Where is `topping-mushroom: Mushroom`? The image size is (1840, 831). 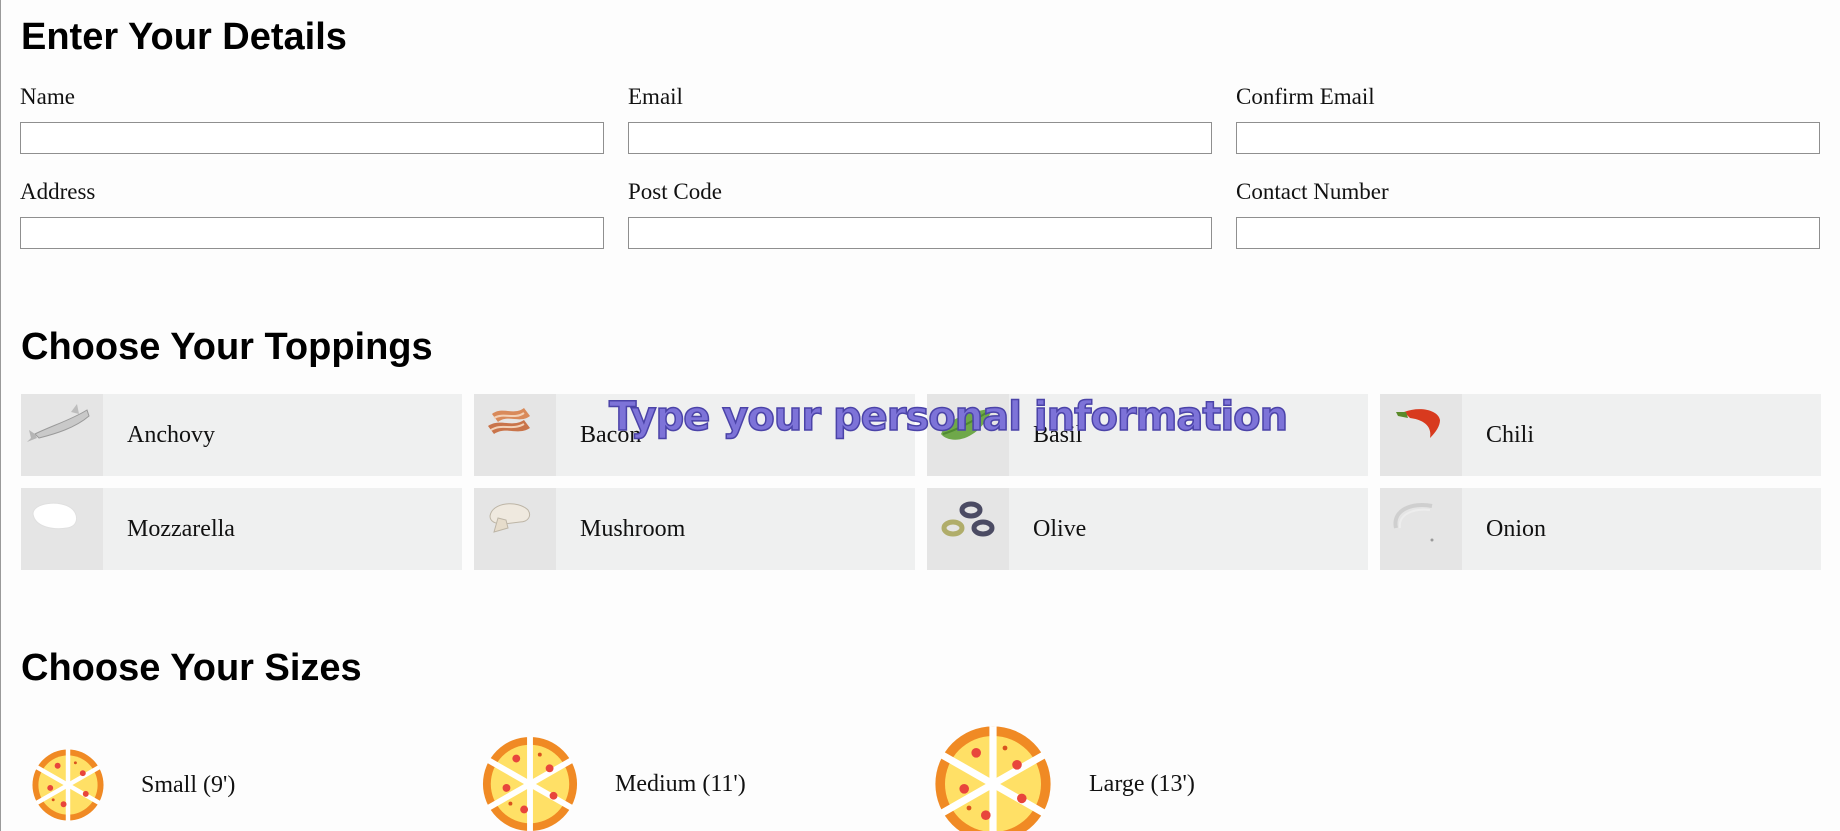
topping-mushroom: Mushroom is located at coordinates (694, 529).